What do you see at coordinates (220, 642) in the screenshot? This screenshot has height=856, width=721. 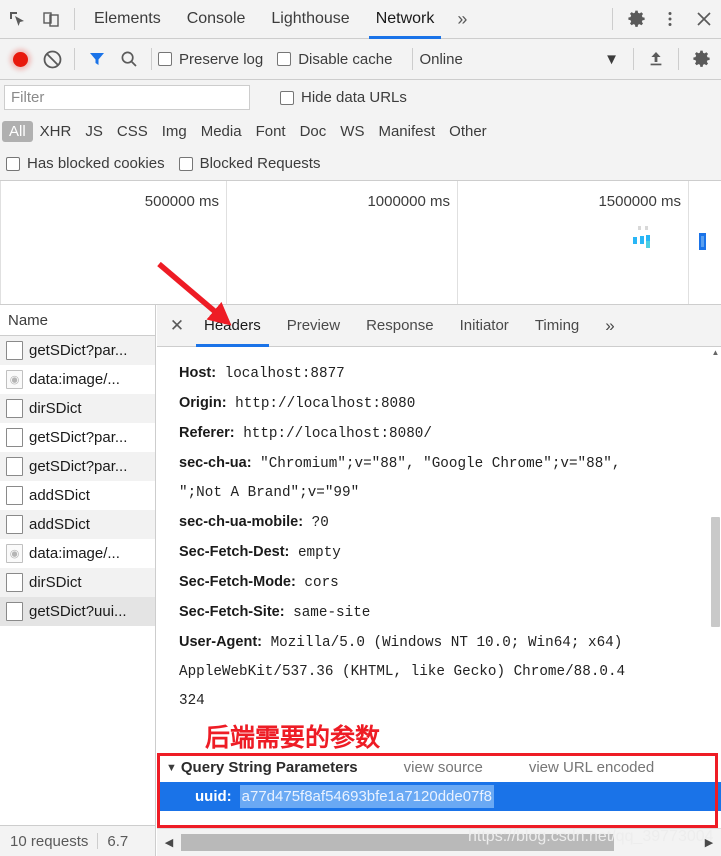 I see `header-name: User-Agent:` at bounding box center [220, 642].